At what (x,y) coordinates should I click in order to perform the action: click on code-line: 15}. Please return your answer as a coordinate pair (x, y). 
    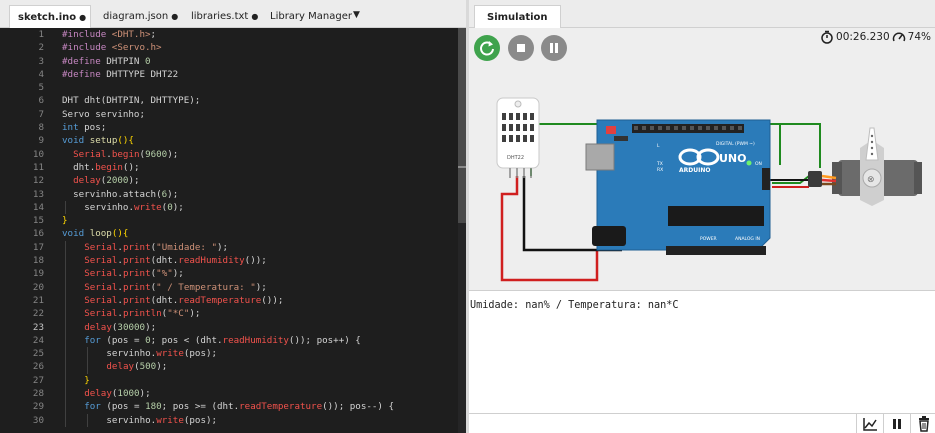
    Looking at the image, I should click on (229, 220).